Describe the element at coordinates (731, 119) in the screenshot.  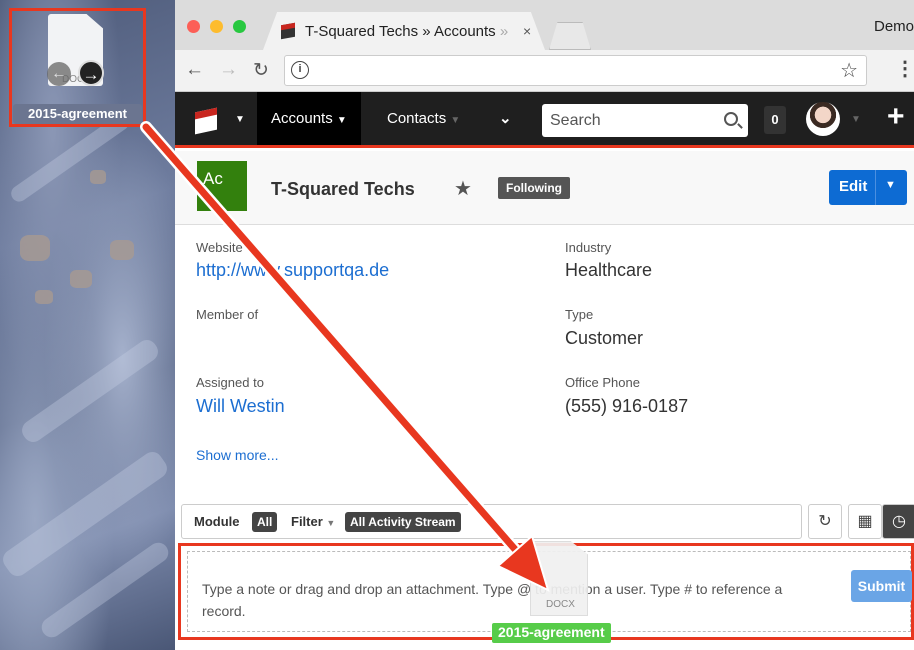
I see `search-icon` at that location.